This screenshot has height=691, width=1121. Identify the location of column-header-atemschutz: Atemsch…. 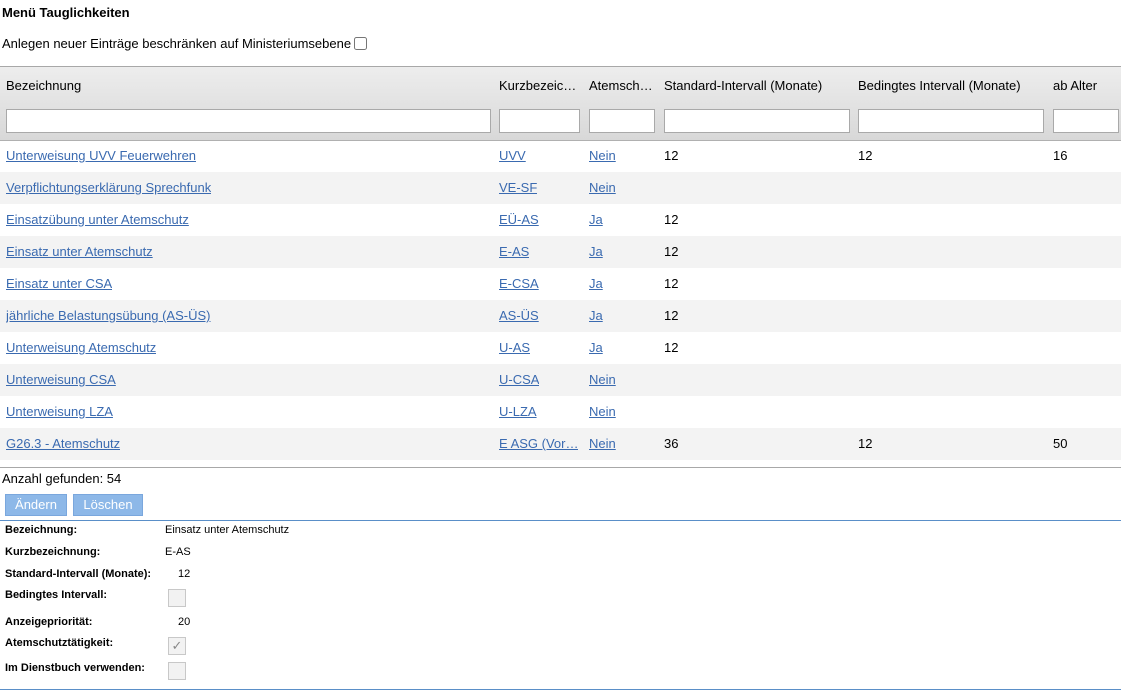
(622, 85).